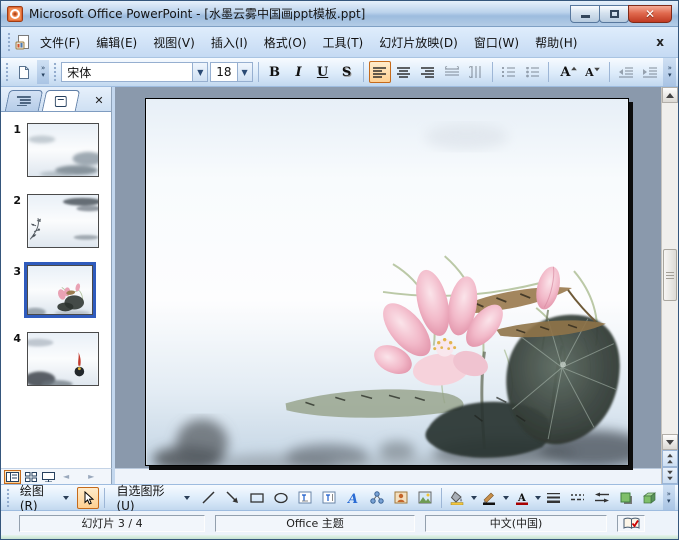  I want to click on menu-tools: 工具(T), so click(343, 42).